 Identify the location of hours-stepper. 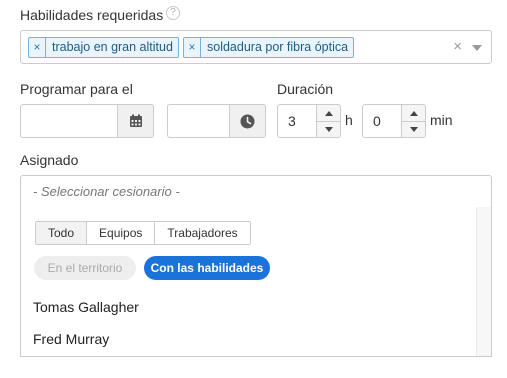
(328, 121).